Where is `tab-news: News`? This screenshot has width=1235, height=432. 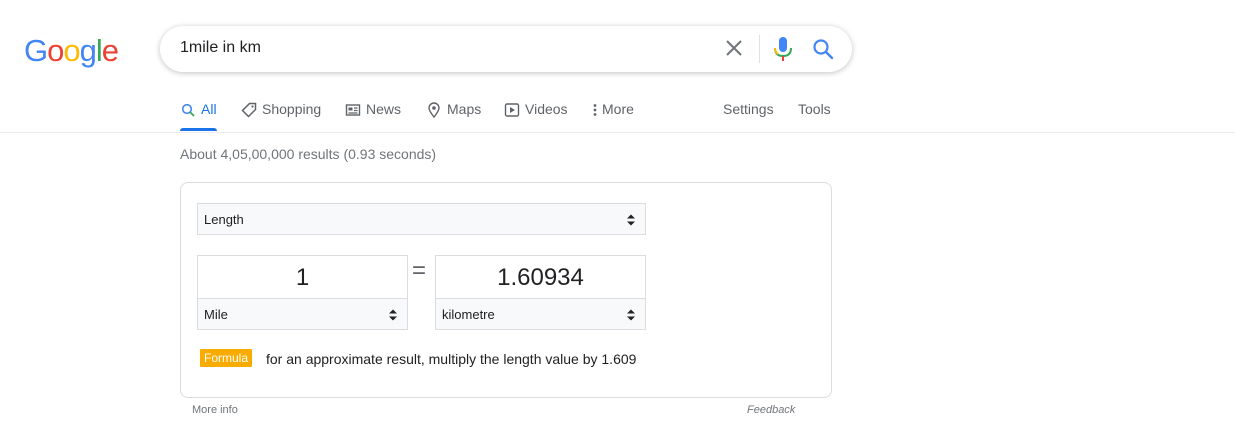 tab-news: News is located at coordinates (373, 115).